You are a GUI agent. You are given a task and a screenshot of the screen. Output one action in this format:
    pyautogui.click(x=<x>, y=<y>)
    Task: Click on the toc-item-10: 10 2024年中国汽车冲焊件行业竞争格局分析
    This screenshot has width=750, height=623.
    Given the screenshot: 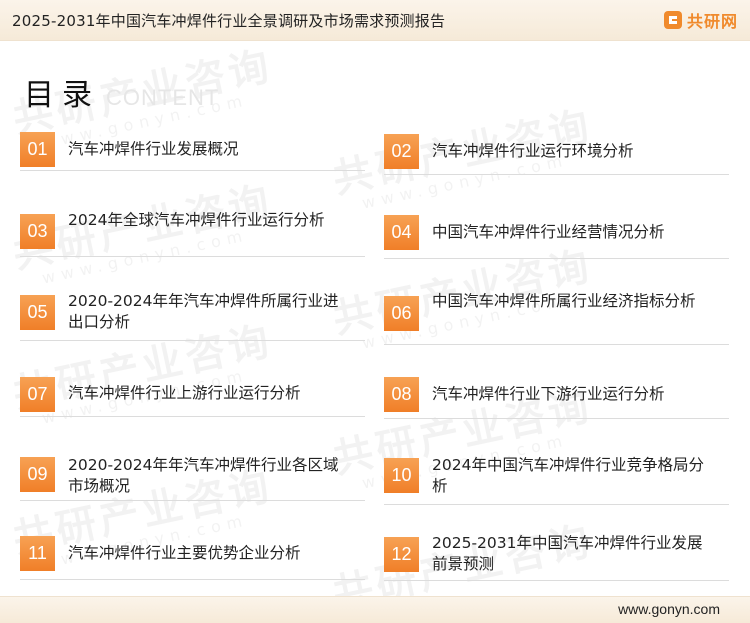 What is the action you would take?
    pyautogui.click(x=556, y=479)
    